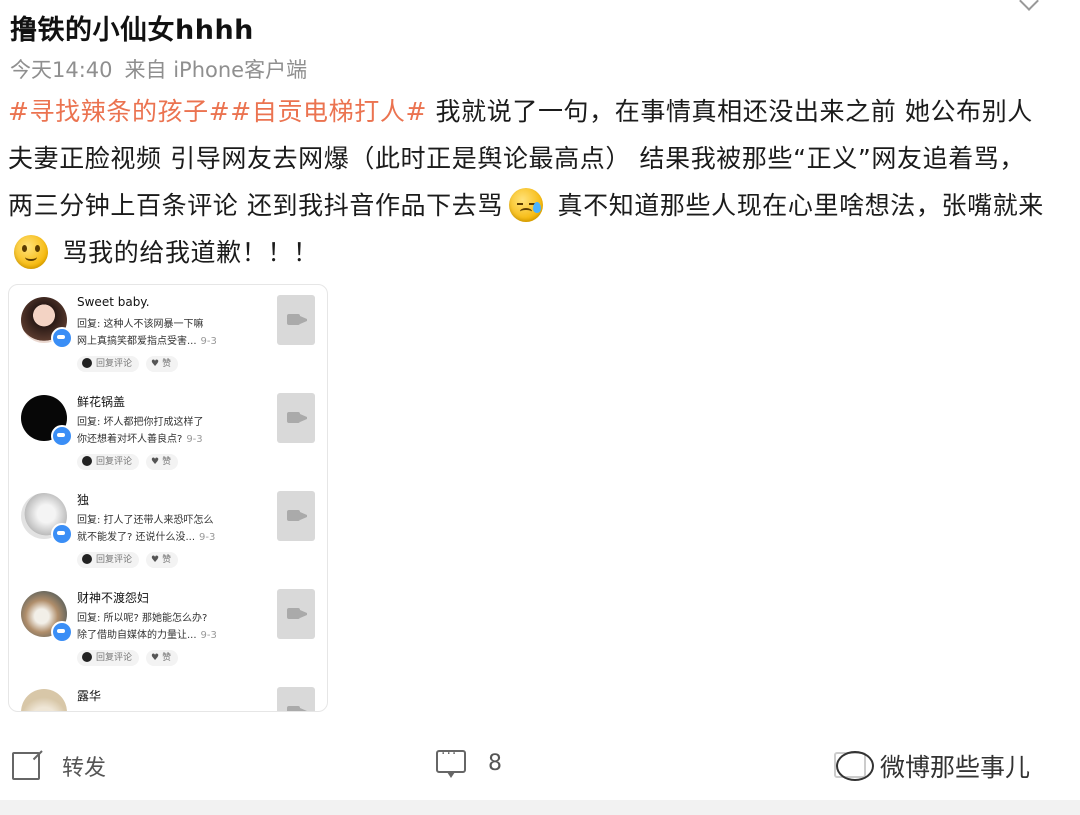  I want to click on wechat-icon, so click(855, 766).